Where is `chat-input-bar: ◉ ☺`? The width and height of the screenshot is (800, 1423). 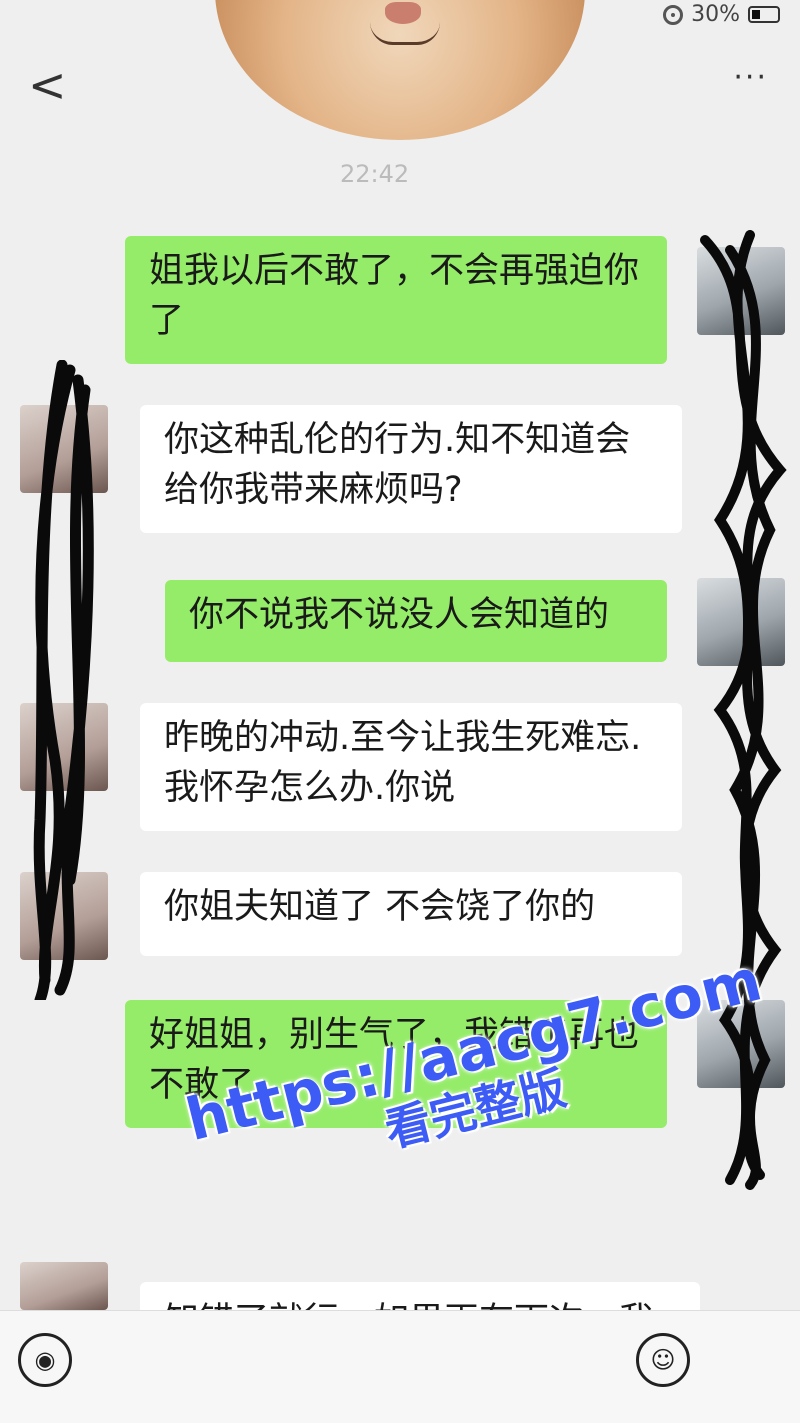 chat-input-bar: ◉ ☺ is located at coordinates (400, 1366).